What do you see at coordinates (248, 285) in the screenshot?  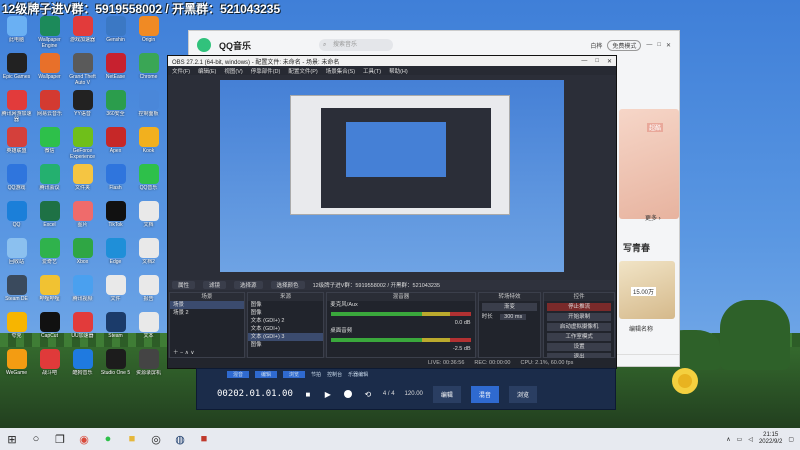 I see `select-source-button: 选择源` at bounding box center [248, 285].